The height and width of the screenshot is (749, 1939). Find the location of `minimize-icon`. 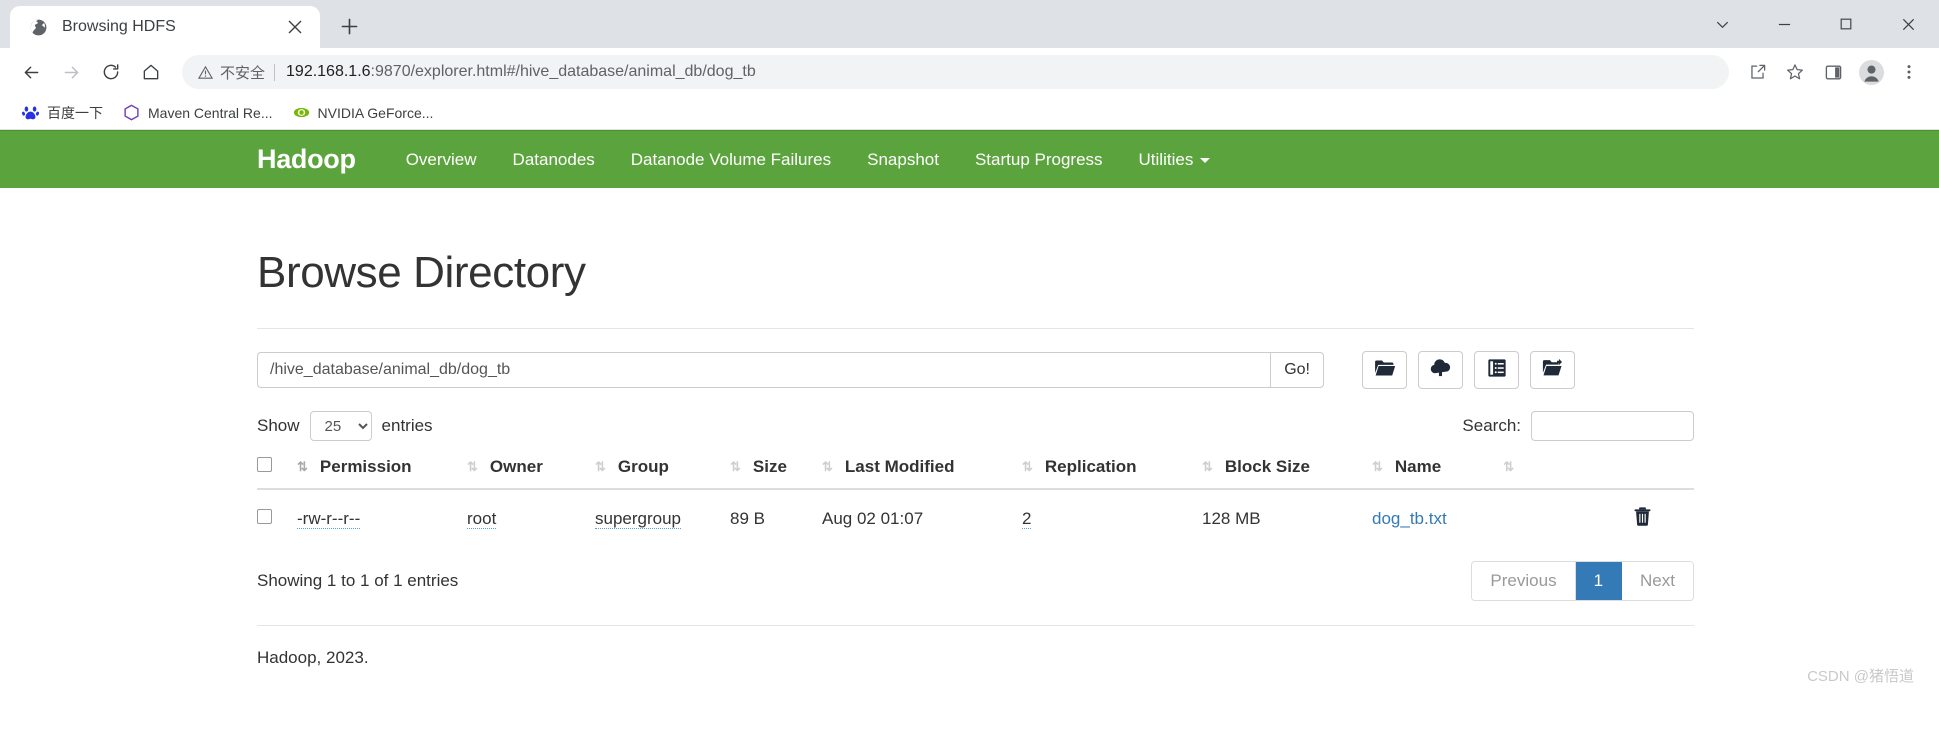

minimize-icon is located at coordinates (1784, 24).